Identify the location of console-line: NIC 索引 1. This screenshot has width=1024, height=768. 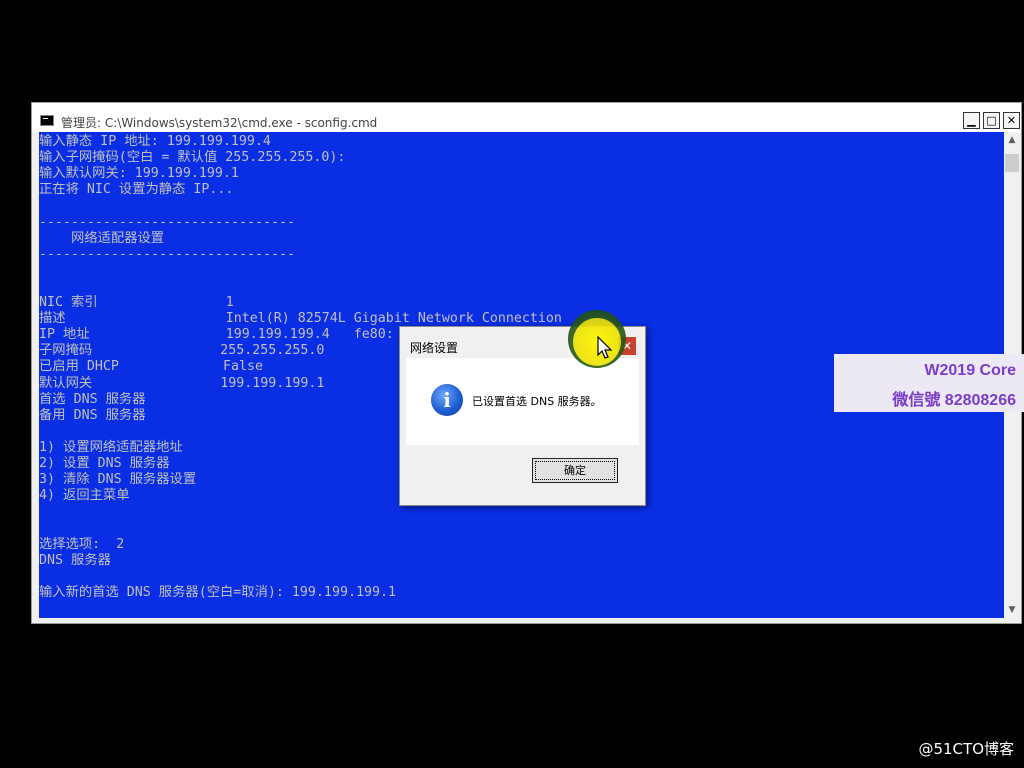
(136, 302).